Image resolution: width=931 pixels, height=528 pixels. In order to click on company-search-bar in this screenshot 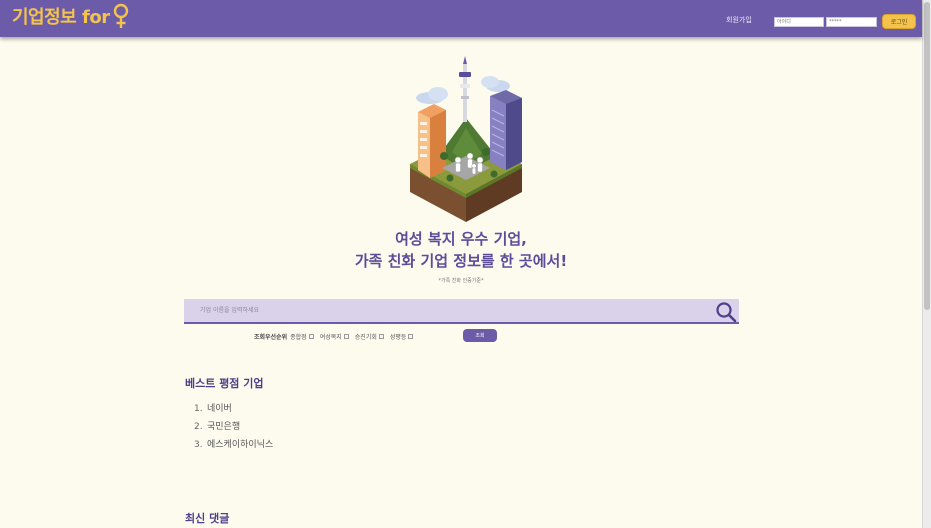, I will do `click(461, 311)`.